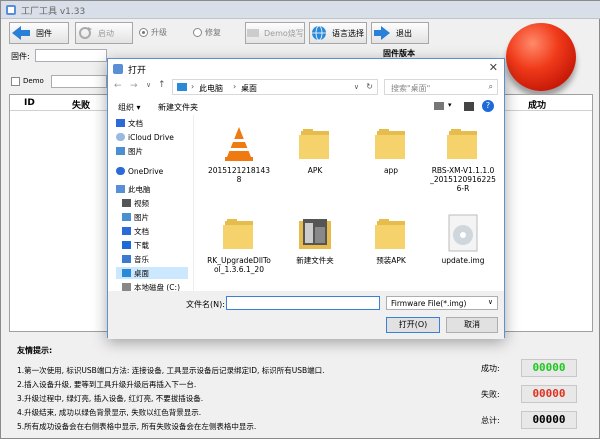  Describe the element at coordinates (20, 56) in the screenshot. I see `firmware-label: 固件:` at that location.